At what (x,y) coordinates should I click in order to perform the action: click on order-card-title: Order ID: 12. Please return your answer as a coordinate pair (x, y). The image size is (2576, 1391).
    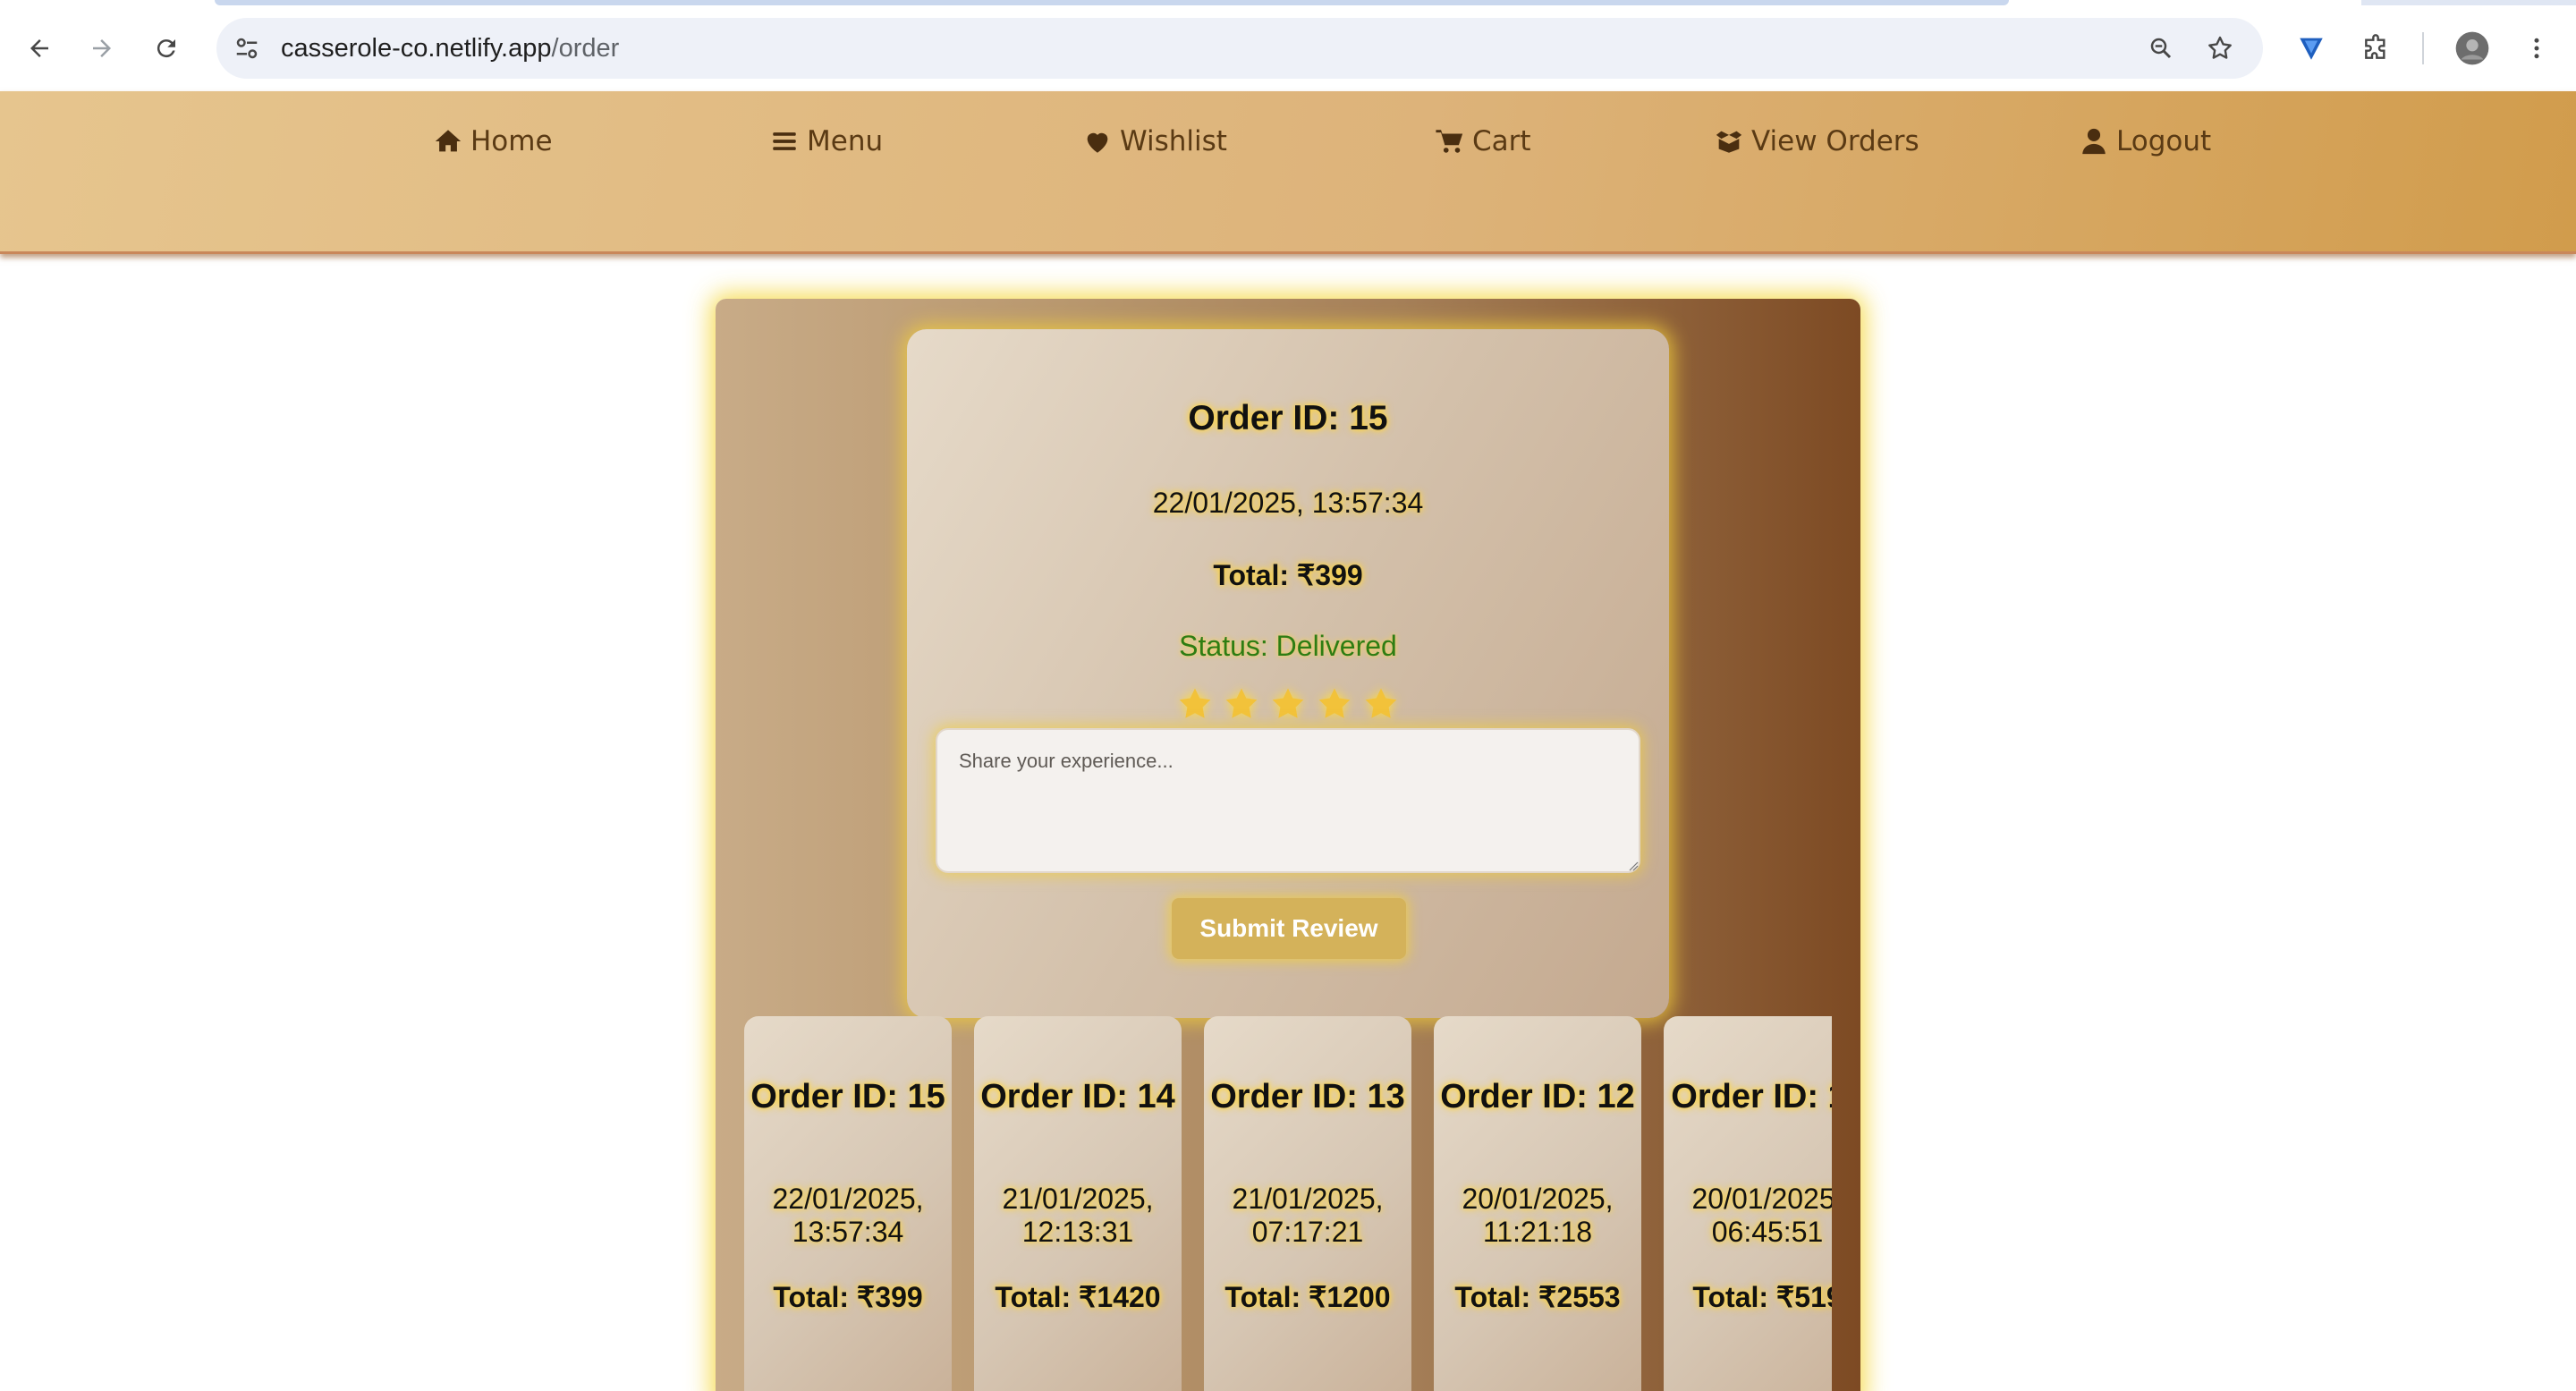
    Looking at the image, I should click on (1537, 1096).